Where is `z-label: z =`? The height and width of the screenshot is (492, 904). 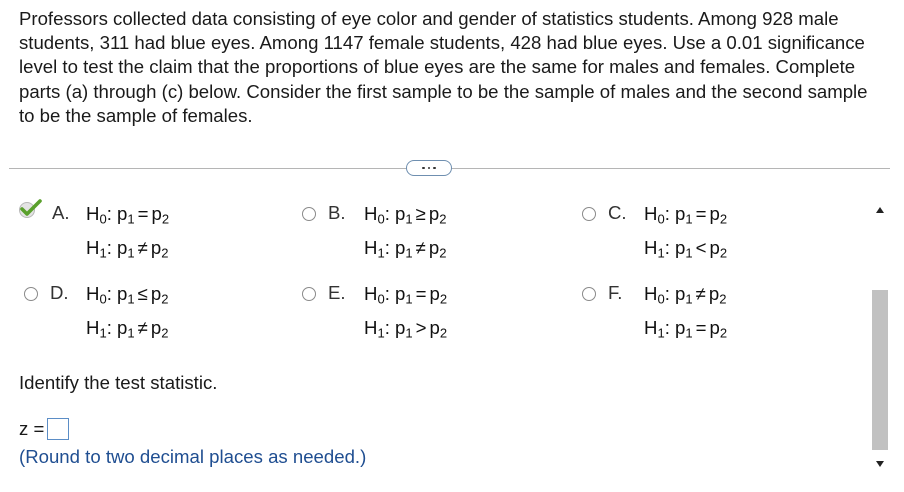 z-label: z = is located at coordinates (32, 428).